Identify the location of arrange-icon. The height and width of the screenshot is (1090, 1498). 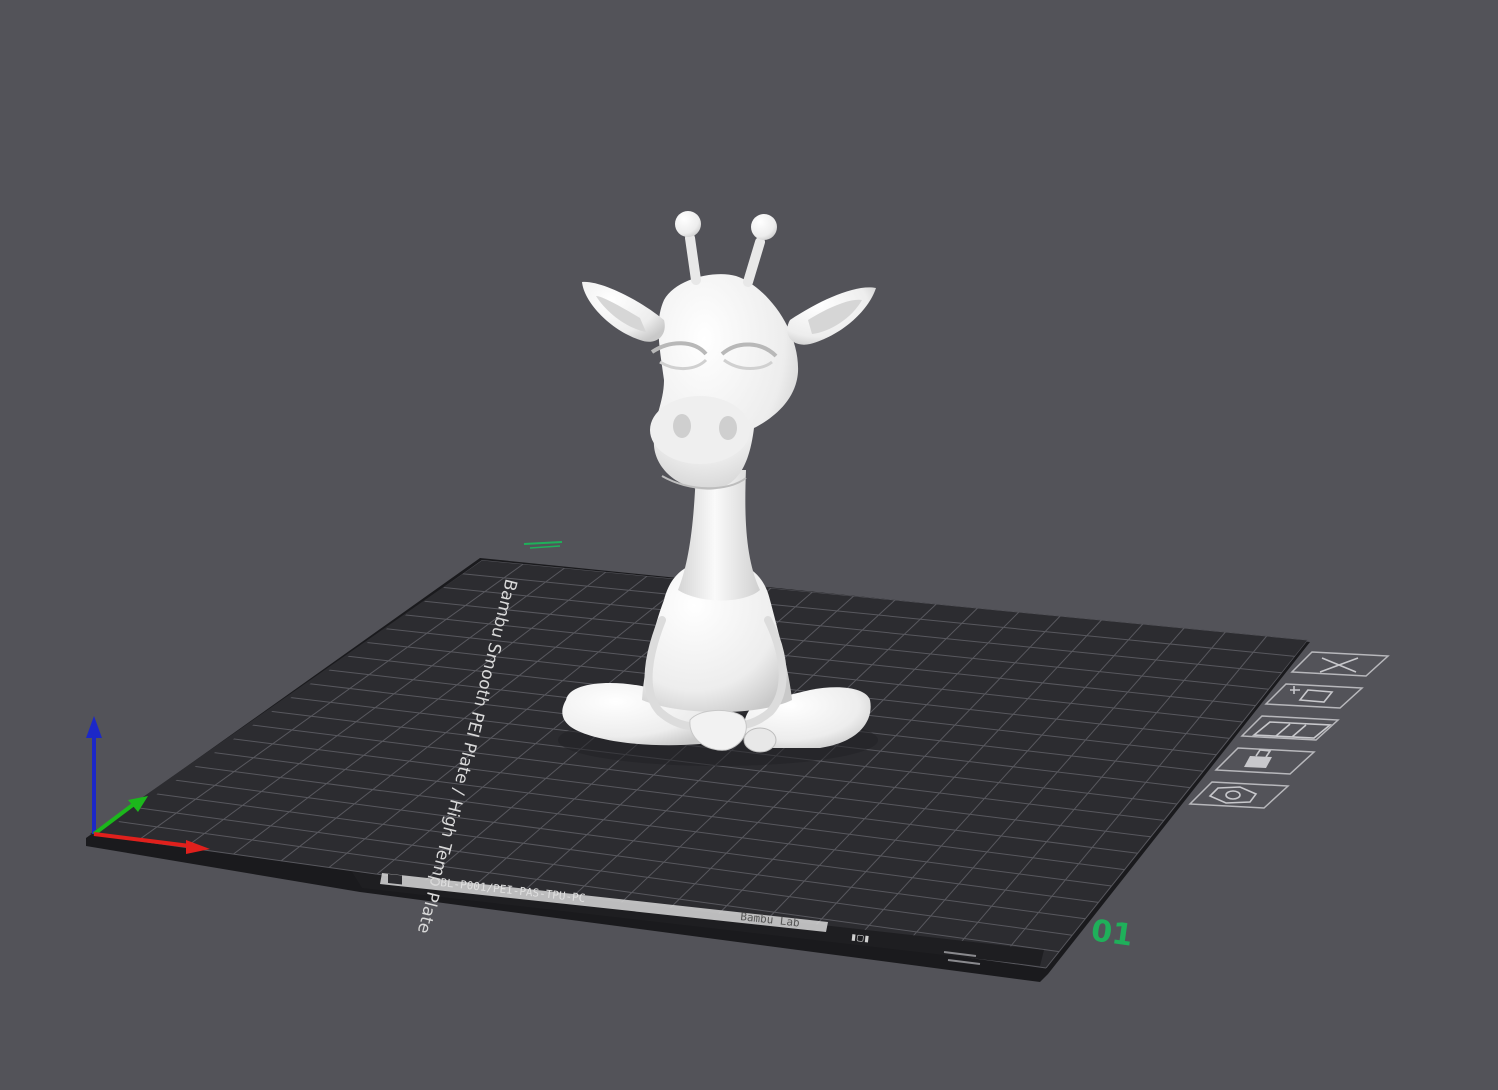
(1292, 730).